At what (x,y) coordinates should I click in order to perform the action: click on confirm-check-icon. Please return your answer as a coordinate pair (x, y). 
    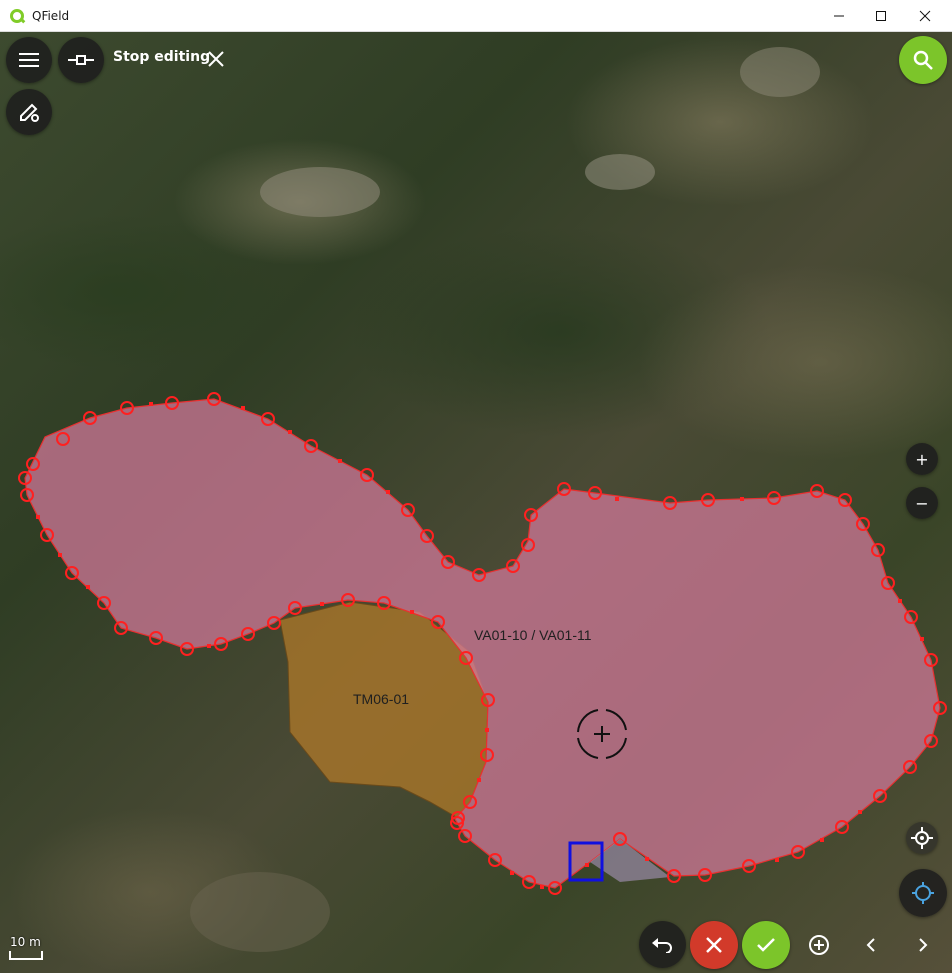
    Looking at the image, I should click on (766, 945).